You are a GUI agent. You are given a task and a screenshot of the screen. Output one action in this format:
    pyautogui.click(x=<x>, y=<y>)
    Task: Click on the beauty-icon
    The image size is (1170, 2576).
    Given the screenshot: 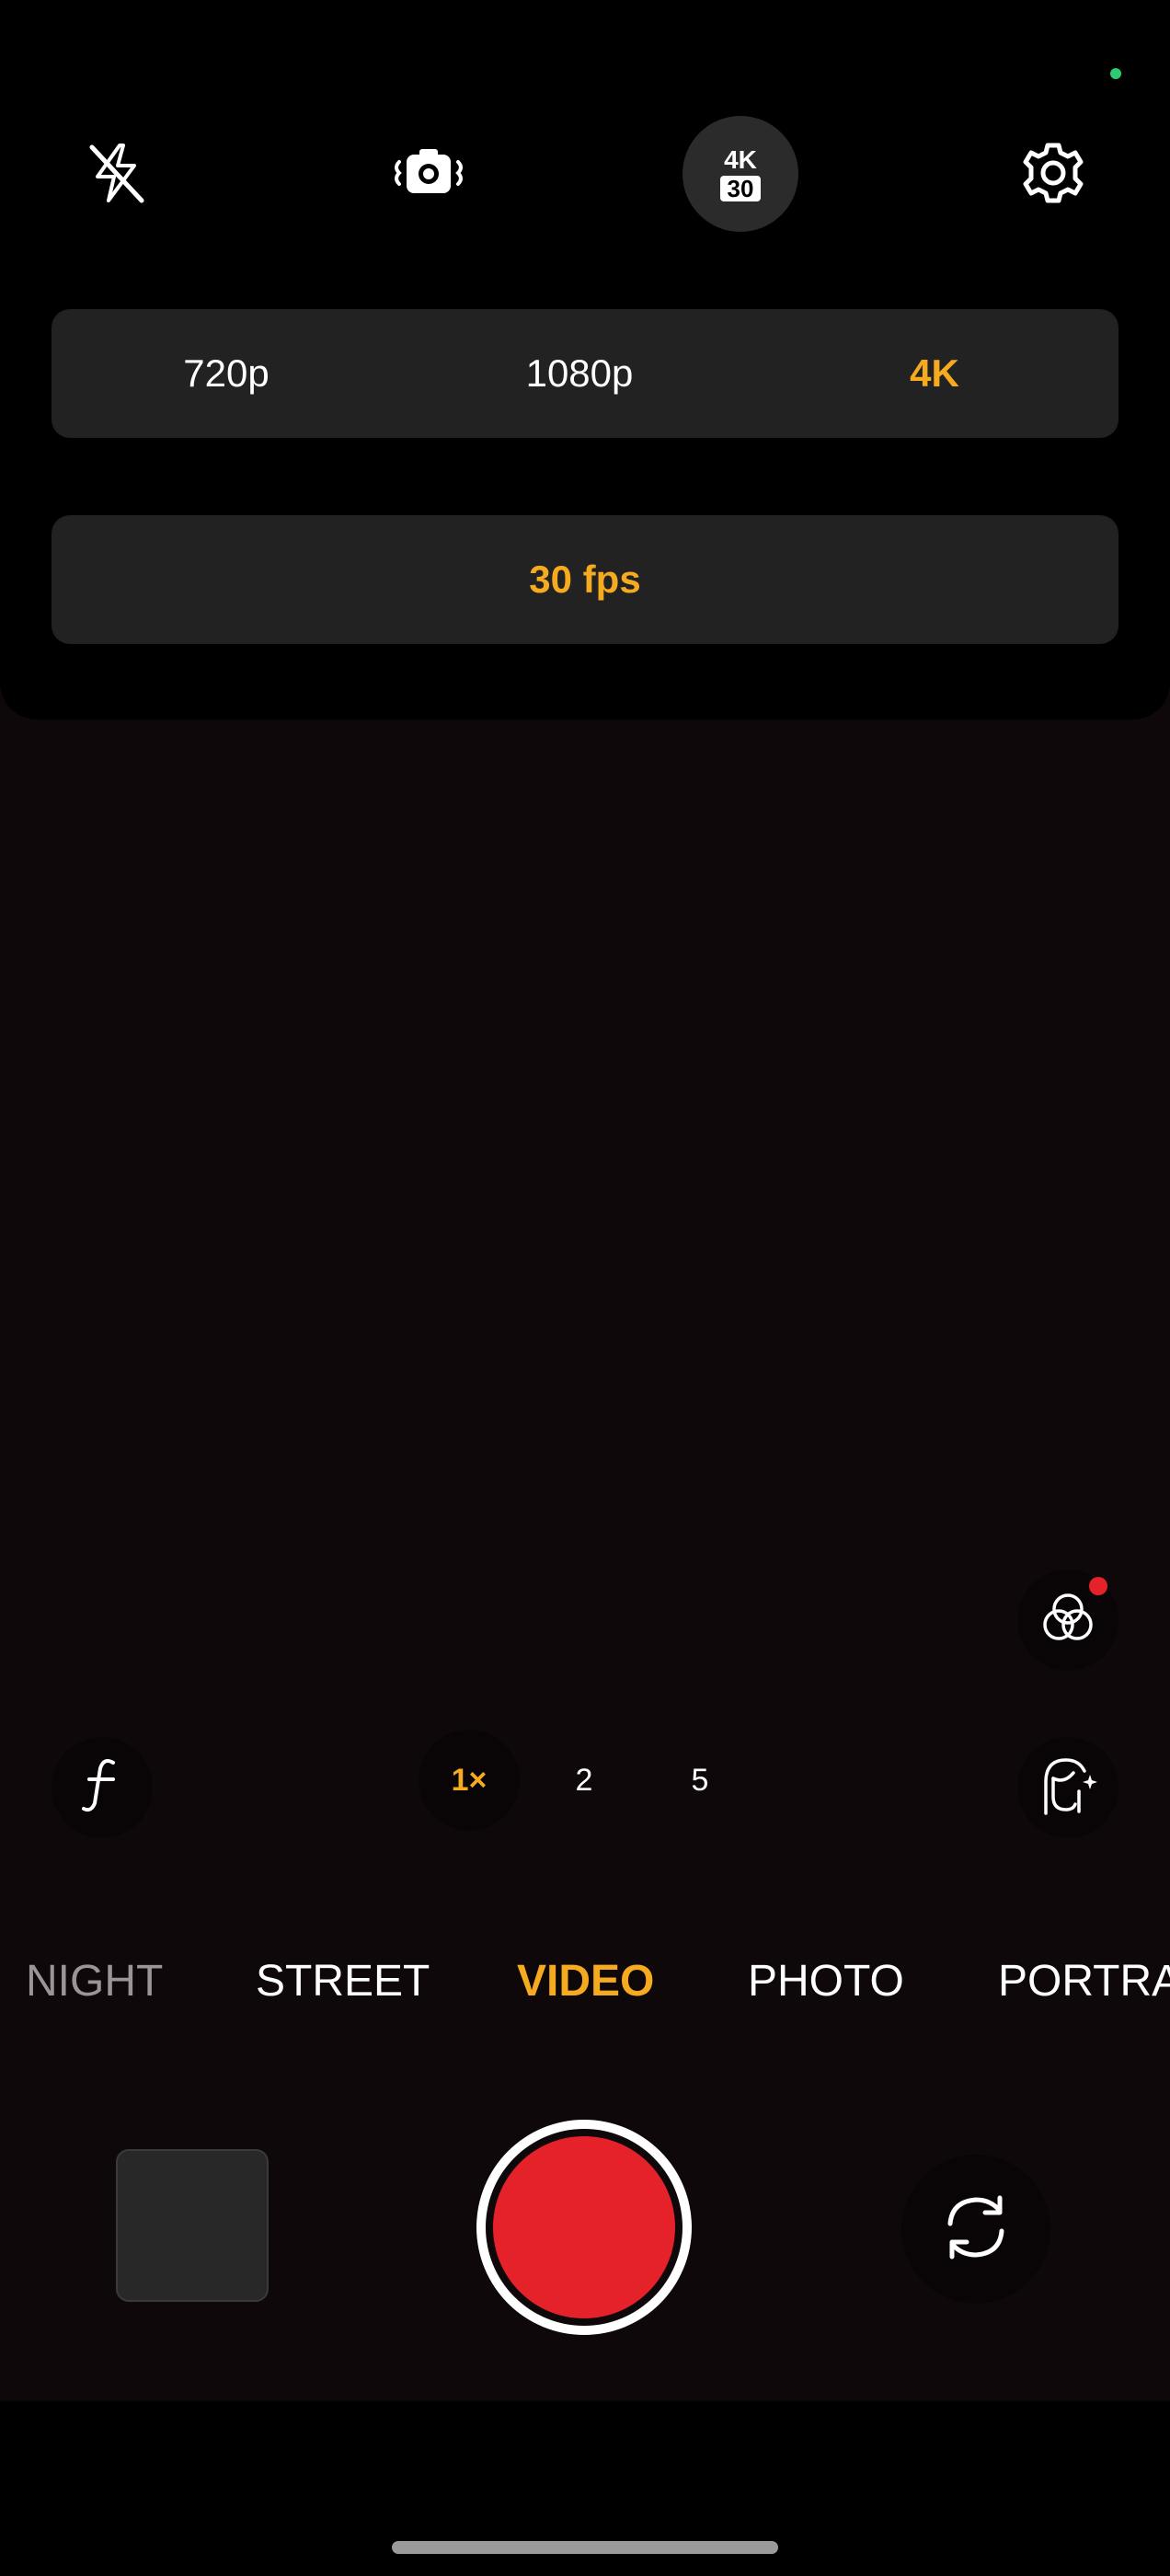 What is the action you would take?
    pyautogui.click(x=1068, y=1788)
    